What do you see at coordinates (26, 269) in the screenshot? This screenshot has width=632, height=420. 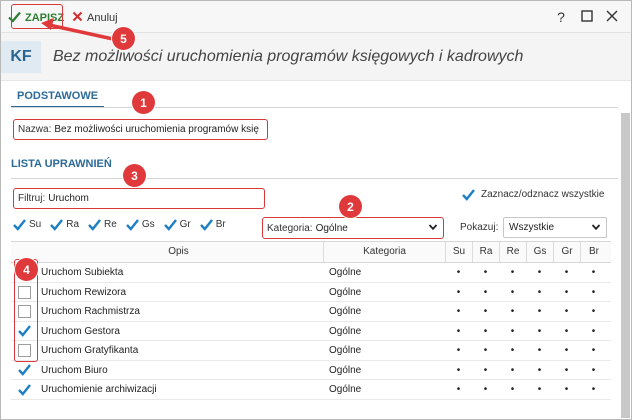 I see `annotation-badge-4: 4` at bounding box center [26, 269].